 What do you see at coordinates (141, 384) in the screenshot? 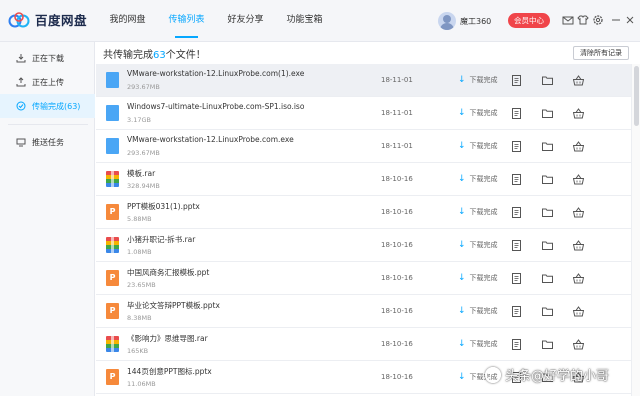
I see `file-size: 11.06MB` at bounding box center [141, 384].